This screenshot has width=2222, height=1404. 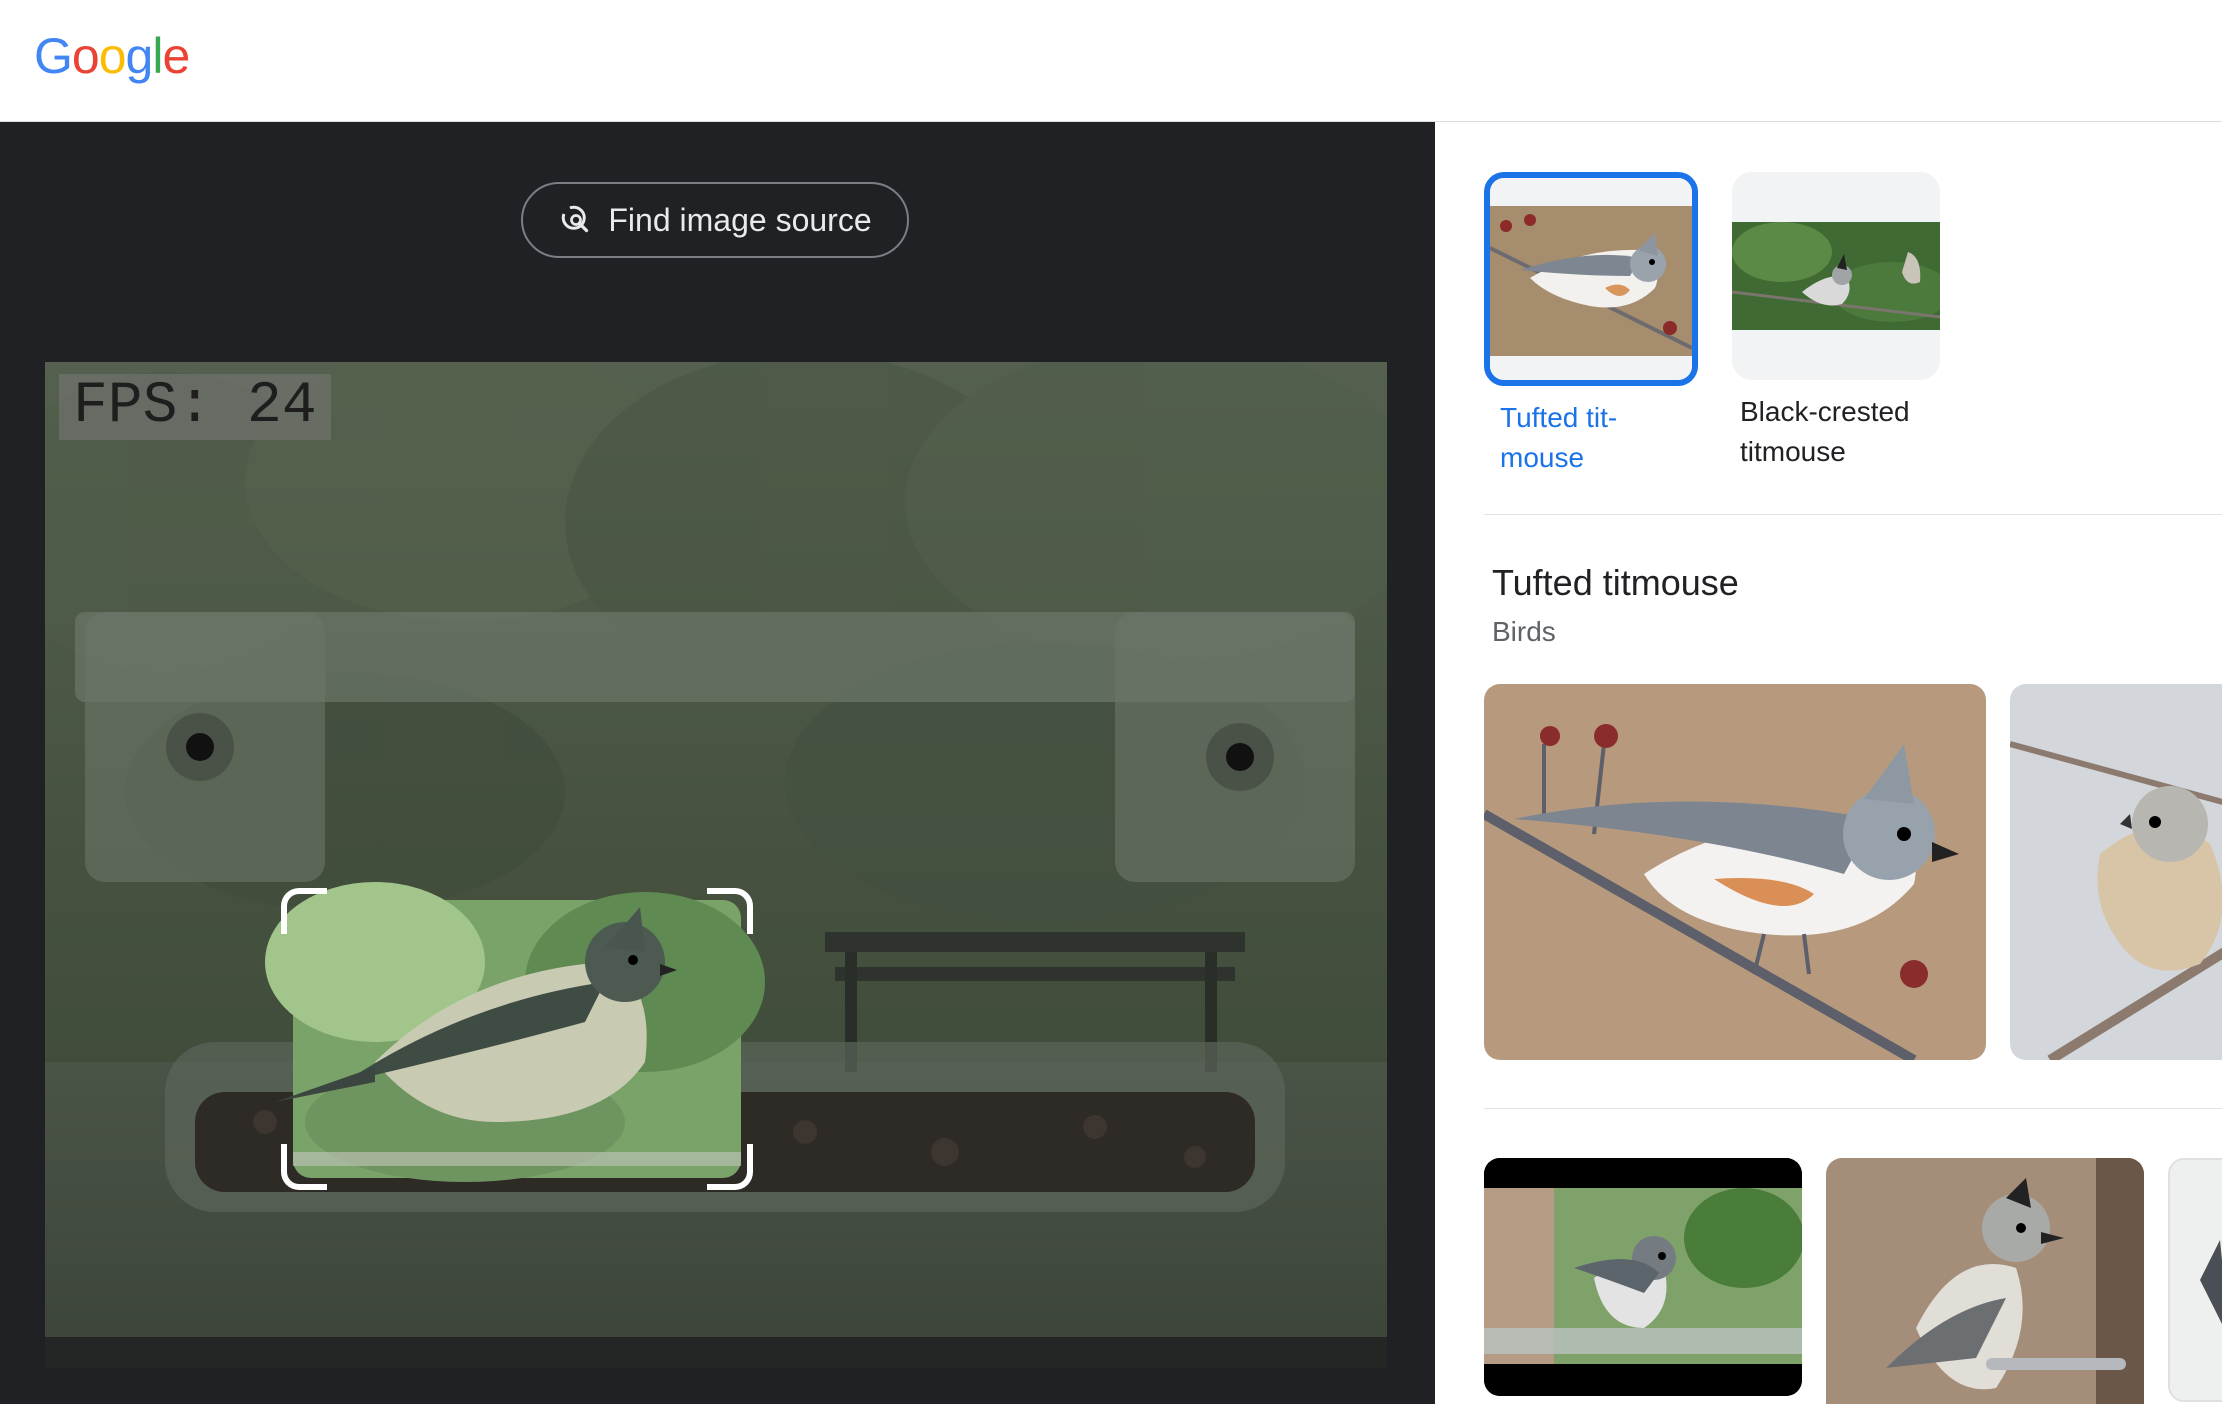 I want to click on chip-label-line: Black-crested, so click(x=1825, y=411).